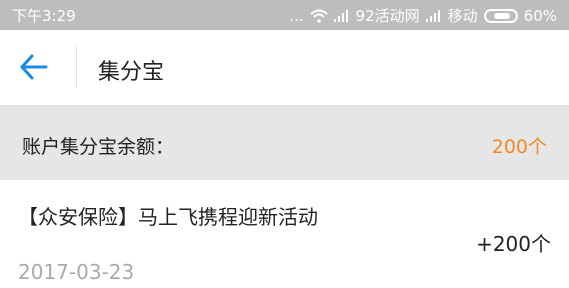  I want to click on carrier-1: 92活动网, so click(387, 16).